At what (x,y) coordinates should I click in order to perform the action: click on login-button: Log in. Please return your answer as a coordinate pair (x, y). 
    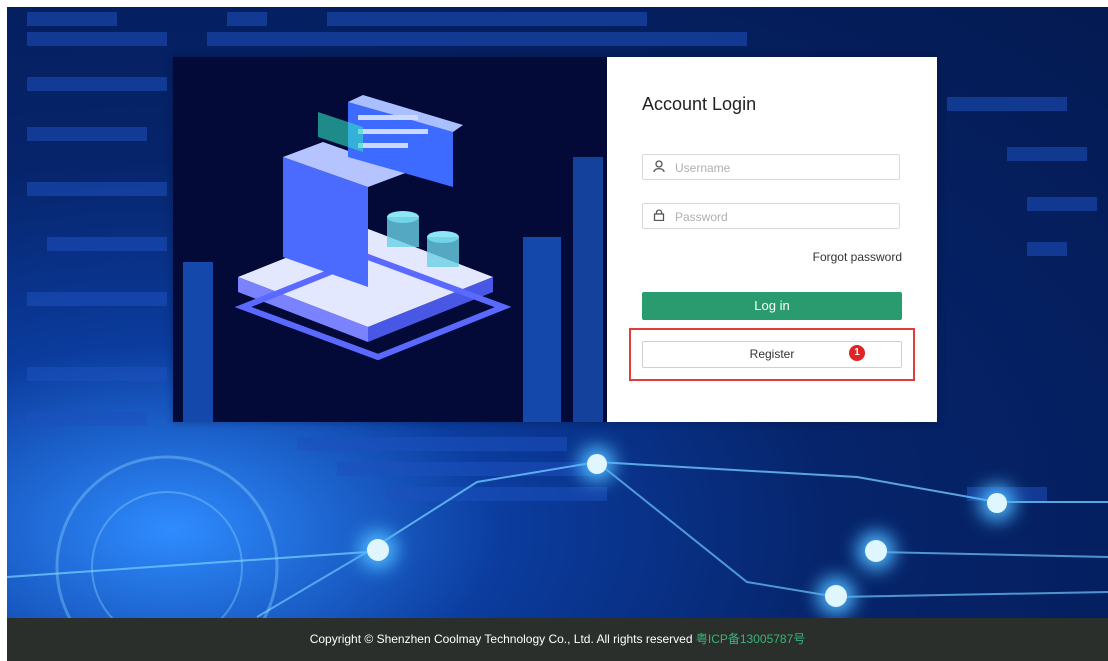
    Looking at the image, I should click on (772, 306).